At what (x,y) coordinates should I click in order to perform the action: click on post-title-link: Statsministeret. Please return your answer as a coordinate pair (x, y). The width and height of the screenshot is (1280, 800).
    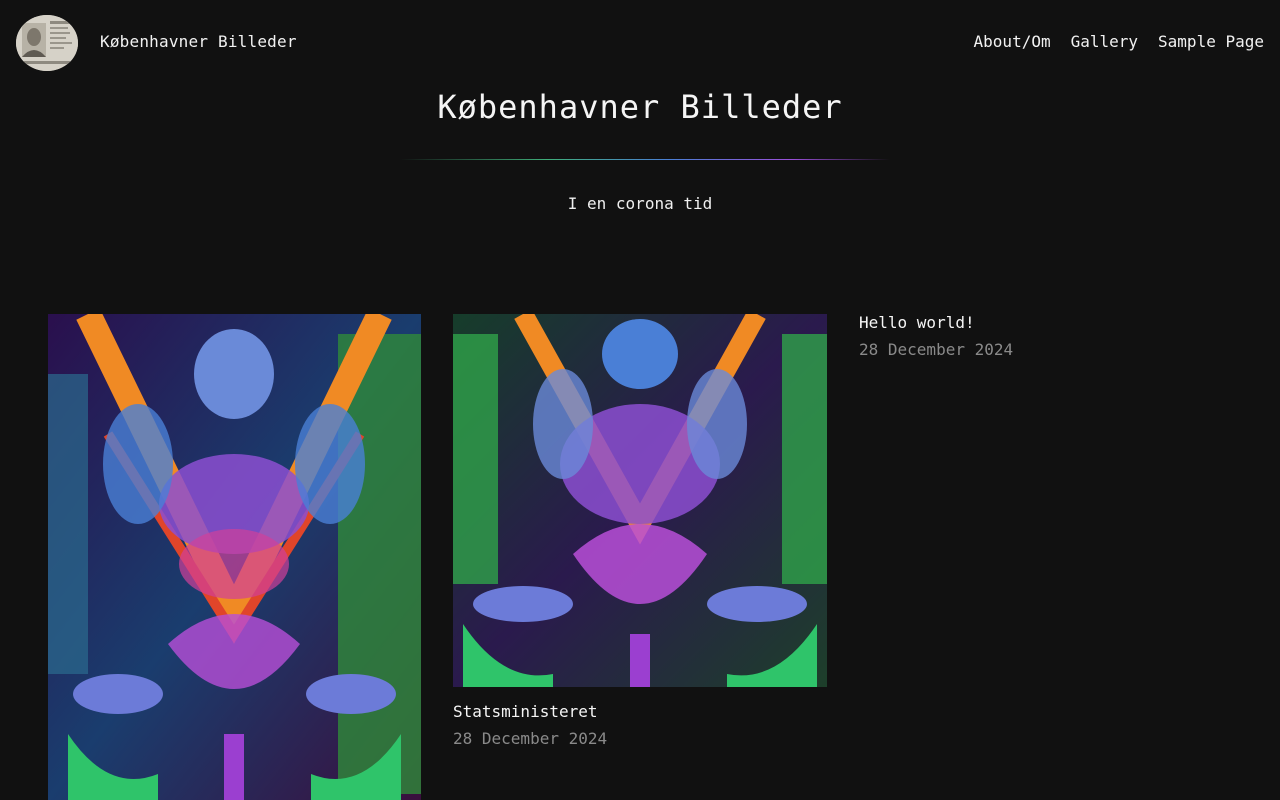
    Looking at the image, I should click on (525, 711).